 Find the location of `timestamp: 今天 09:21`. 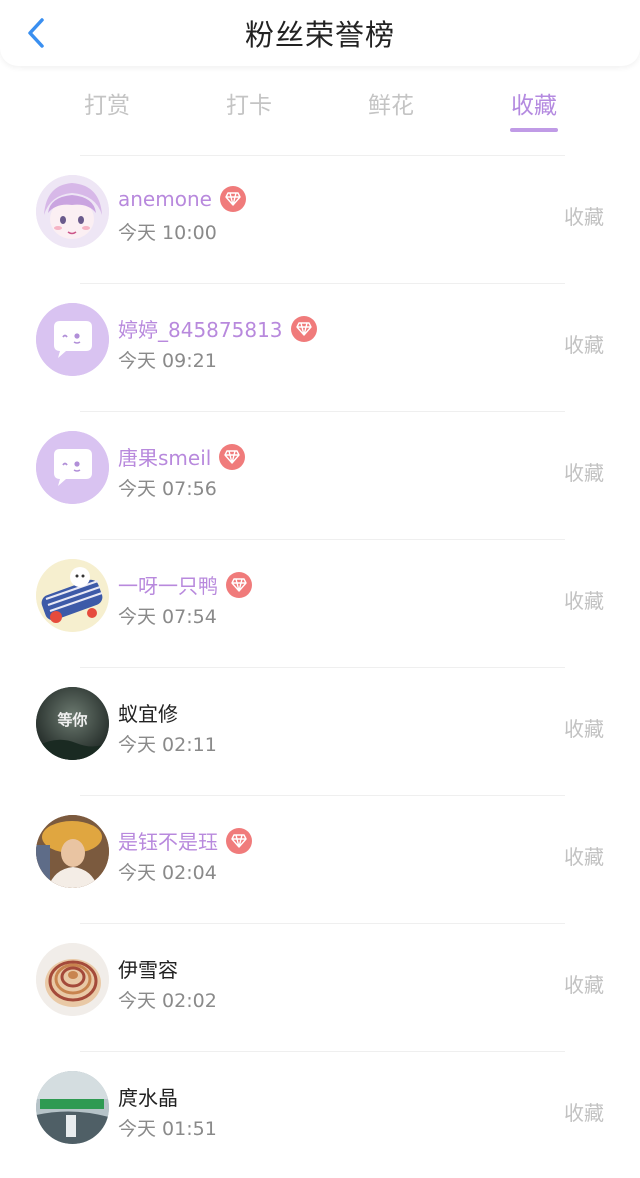

timestamp: 今天 09:21 is located at coordinates (167, 361).